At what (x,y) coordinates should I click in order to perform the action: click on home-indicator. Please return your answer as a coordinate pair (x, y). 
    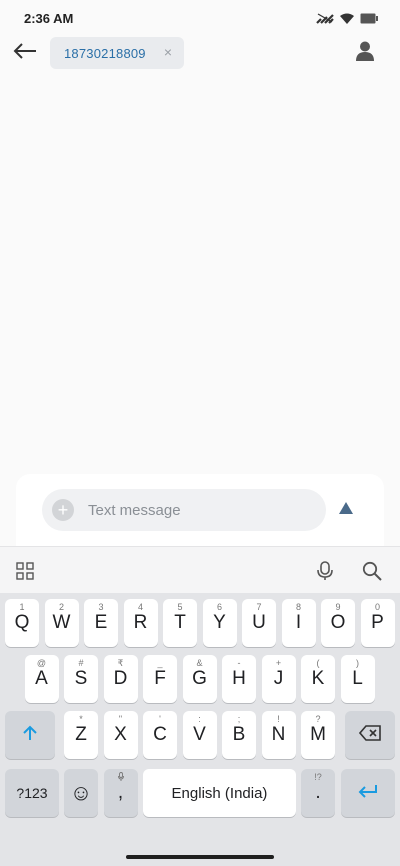
    Looking at the image, I should click on (200, 857).